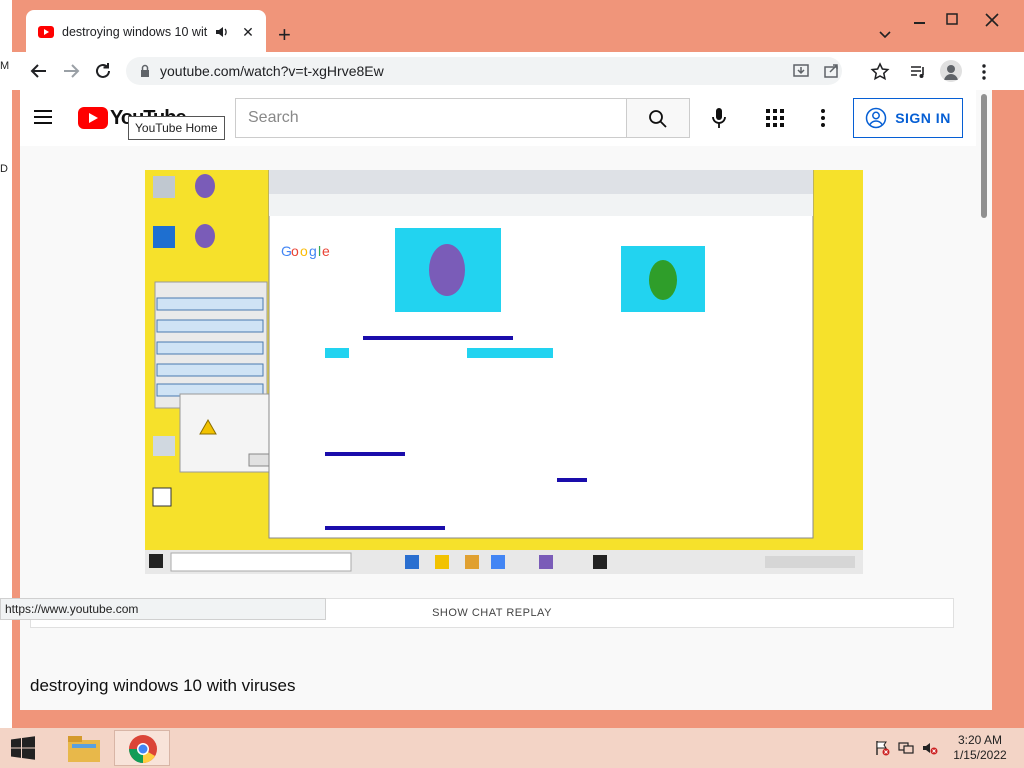 The width and height of the screenshot is (1024, 768). I want to click on svg-text: g, so click(313, 251).